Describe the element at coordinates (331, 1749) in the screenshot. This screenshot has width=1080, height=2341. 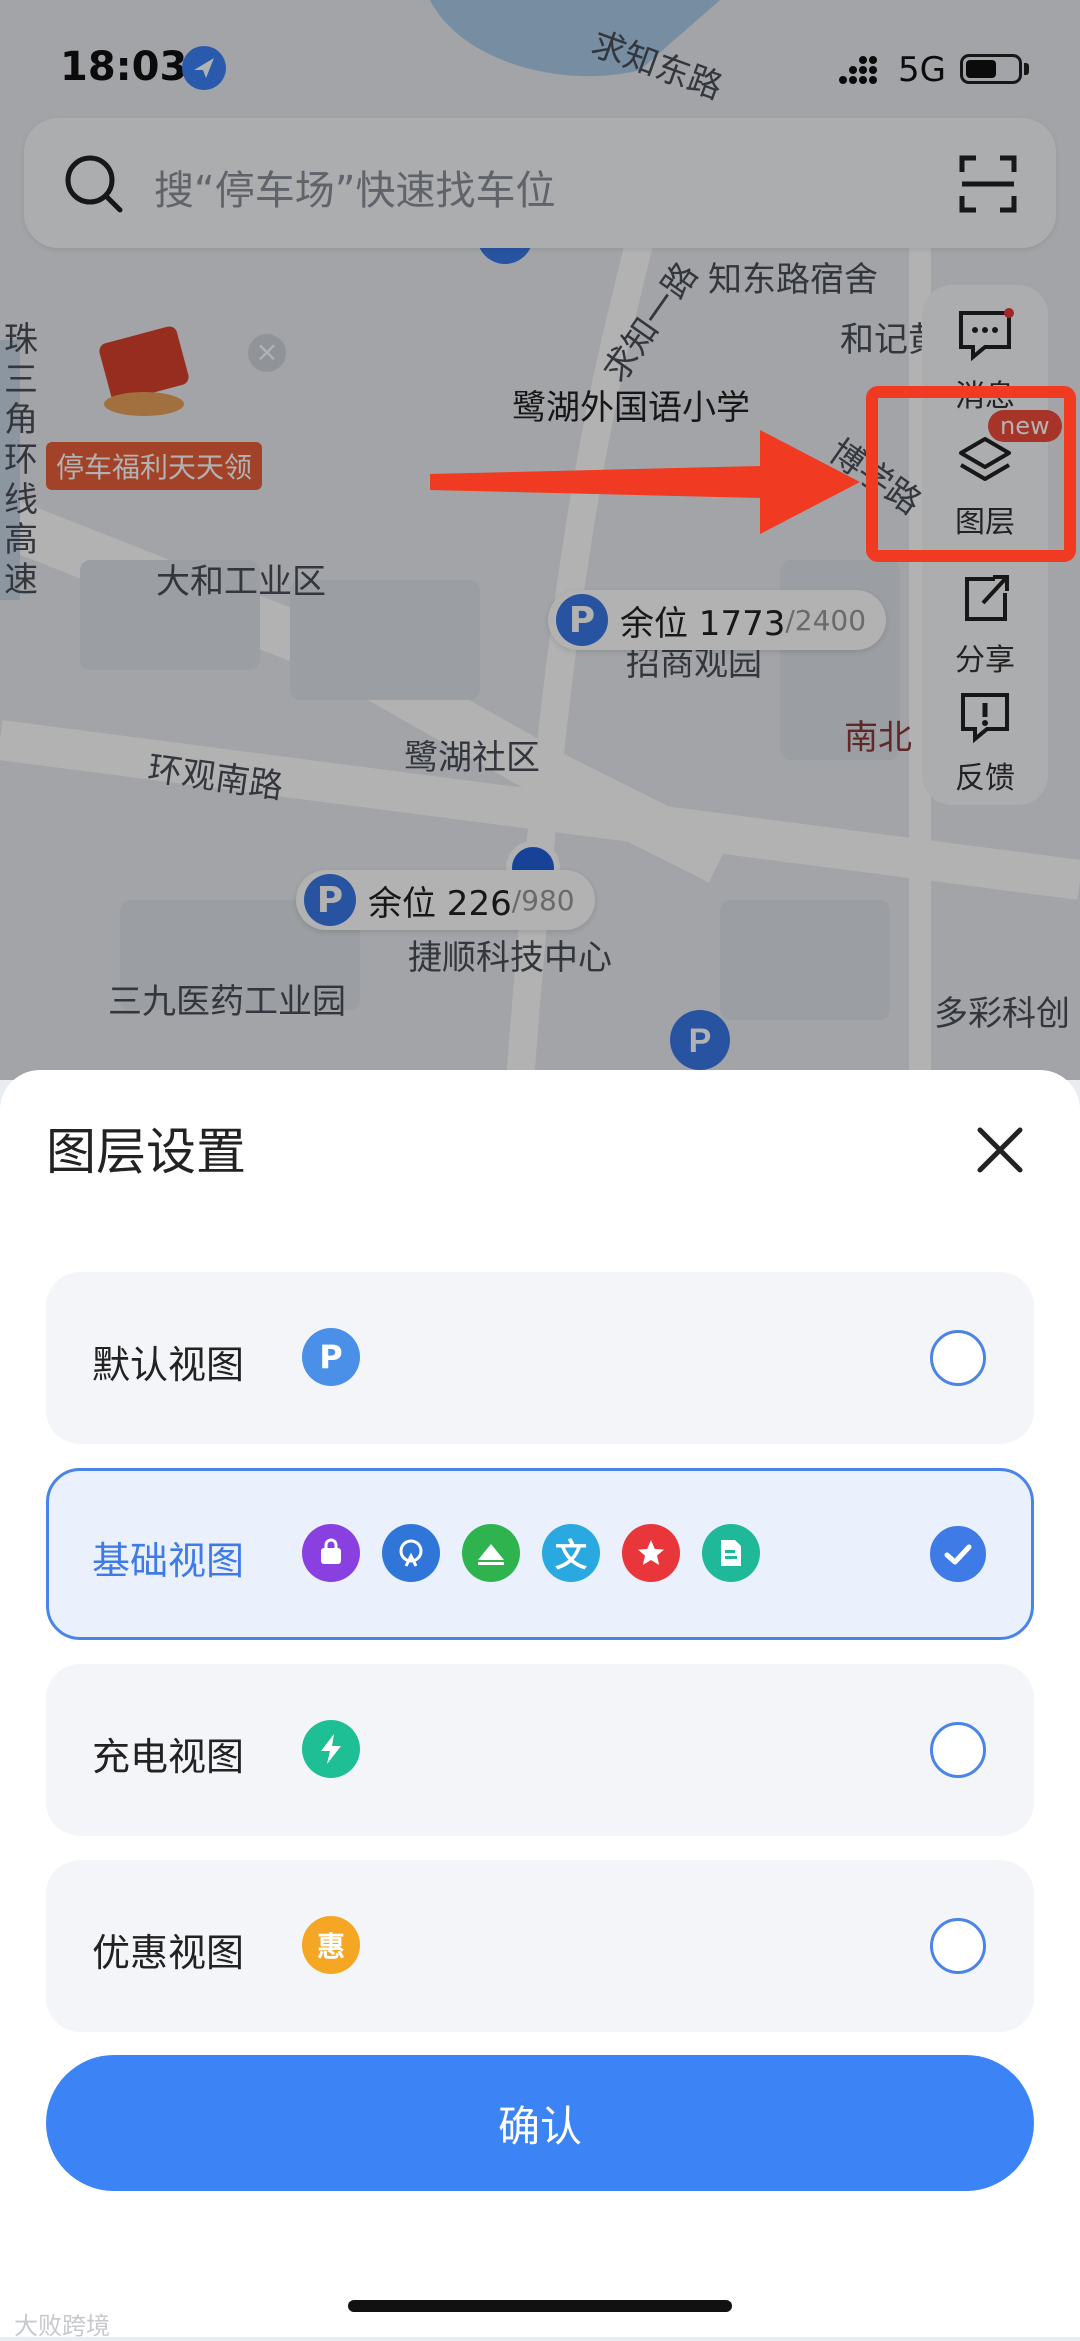
I see `lightning-icon` at that location.